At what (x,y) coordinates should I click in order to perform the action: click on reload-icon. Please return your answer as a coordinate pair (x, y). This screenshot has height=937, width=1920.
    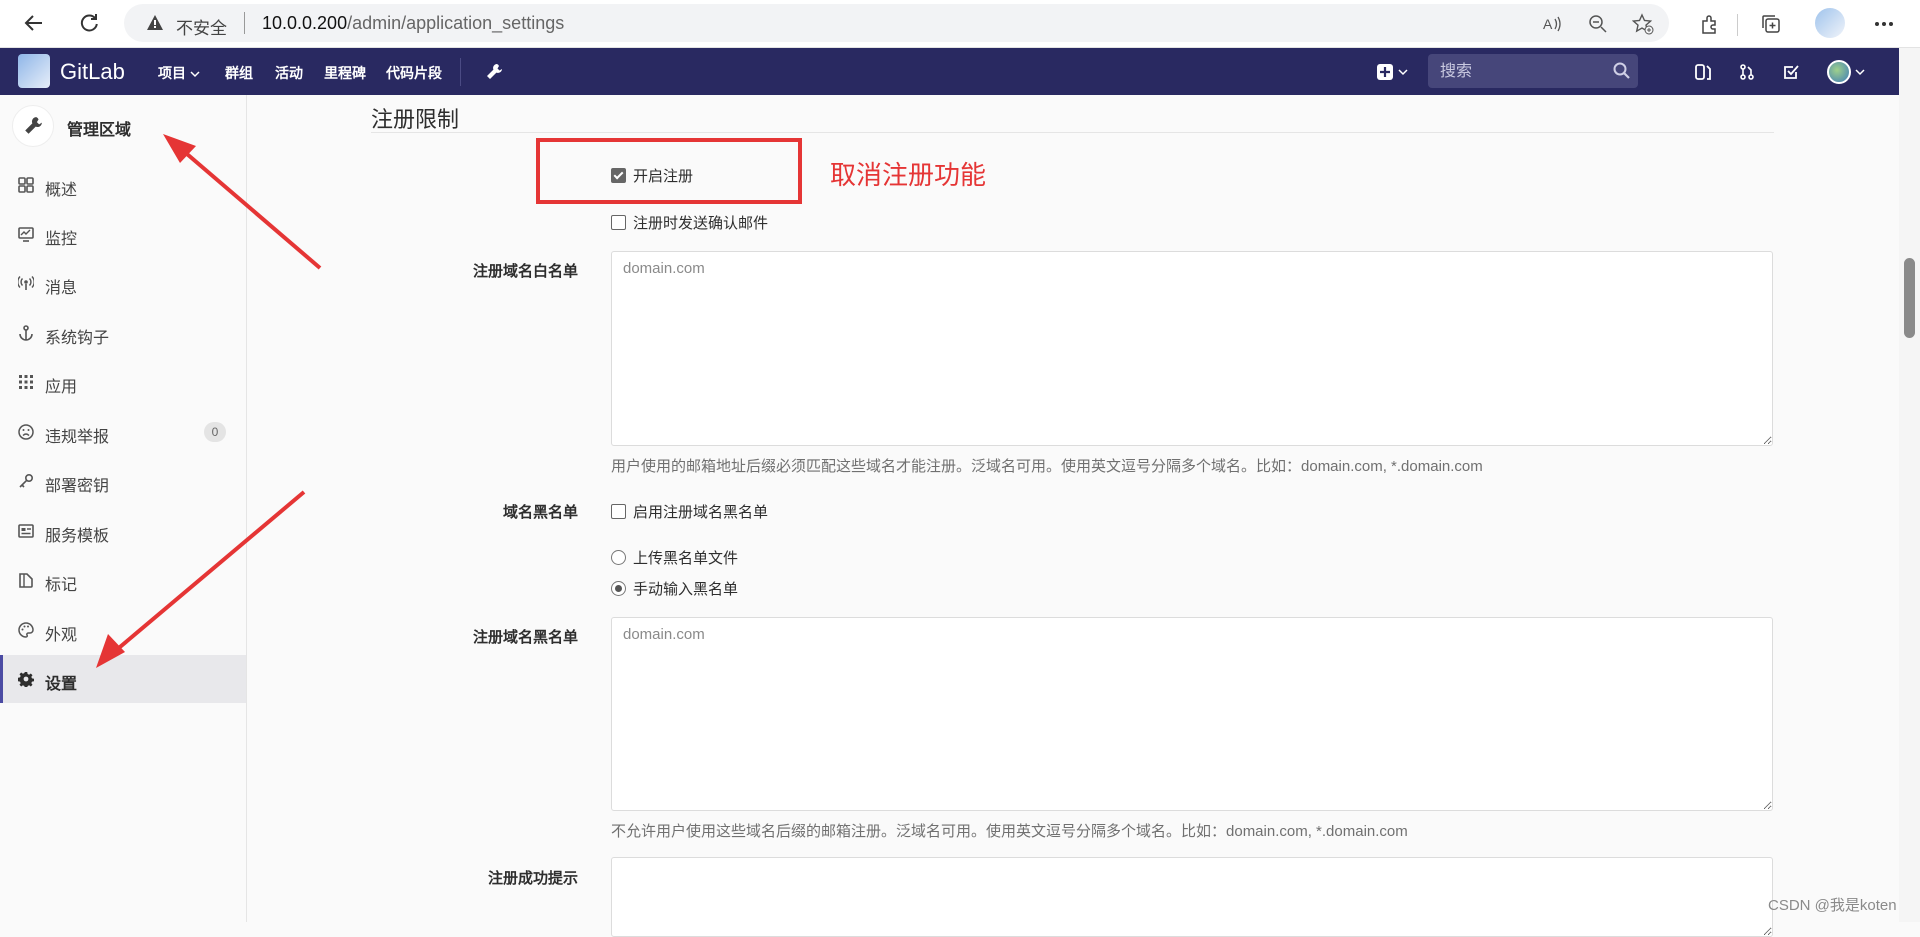
    Looking at the image, I should click on (89, 23).